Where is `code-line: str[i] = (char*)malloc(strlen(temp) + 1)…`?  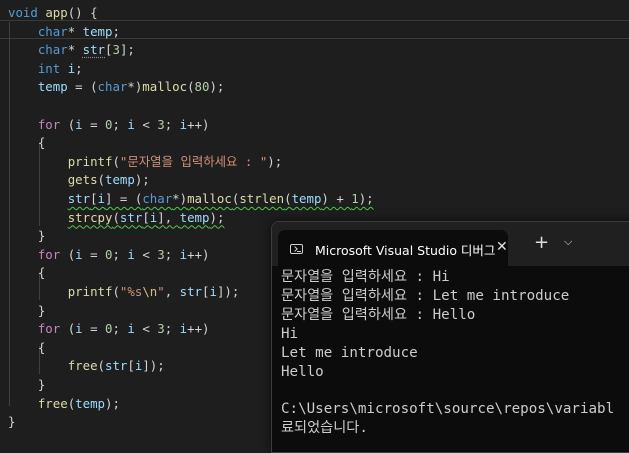
code-line: str[i] = (char*)malloc(strlen(temp) + 1)… is located at coordinates (191, 199).